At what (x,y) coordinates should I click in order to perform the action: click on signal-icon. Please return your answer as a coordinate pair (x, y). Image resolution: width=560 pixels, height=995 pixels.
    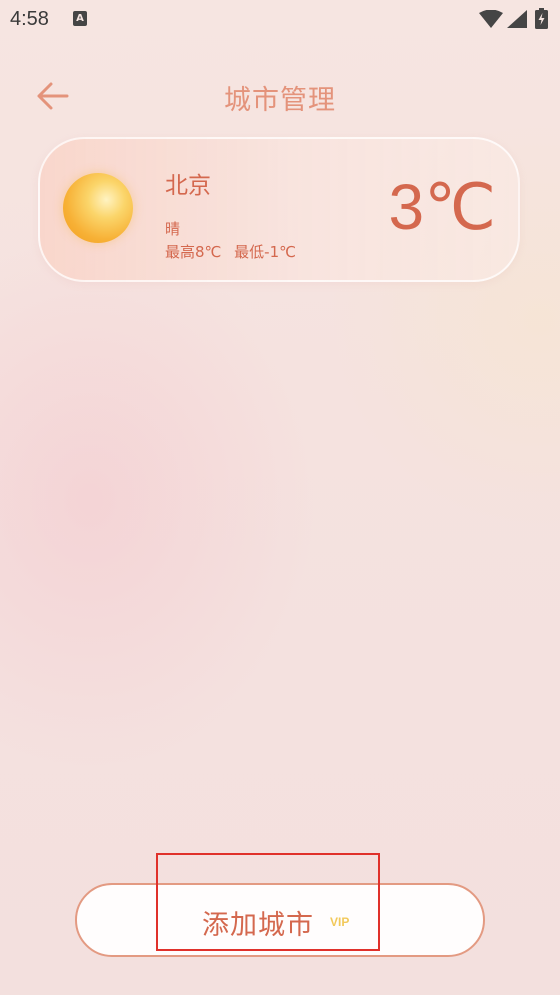
    Looking at the image, I should click on (517, 19).